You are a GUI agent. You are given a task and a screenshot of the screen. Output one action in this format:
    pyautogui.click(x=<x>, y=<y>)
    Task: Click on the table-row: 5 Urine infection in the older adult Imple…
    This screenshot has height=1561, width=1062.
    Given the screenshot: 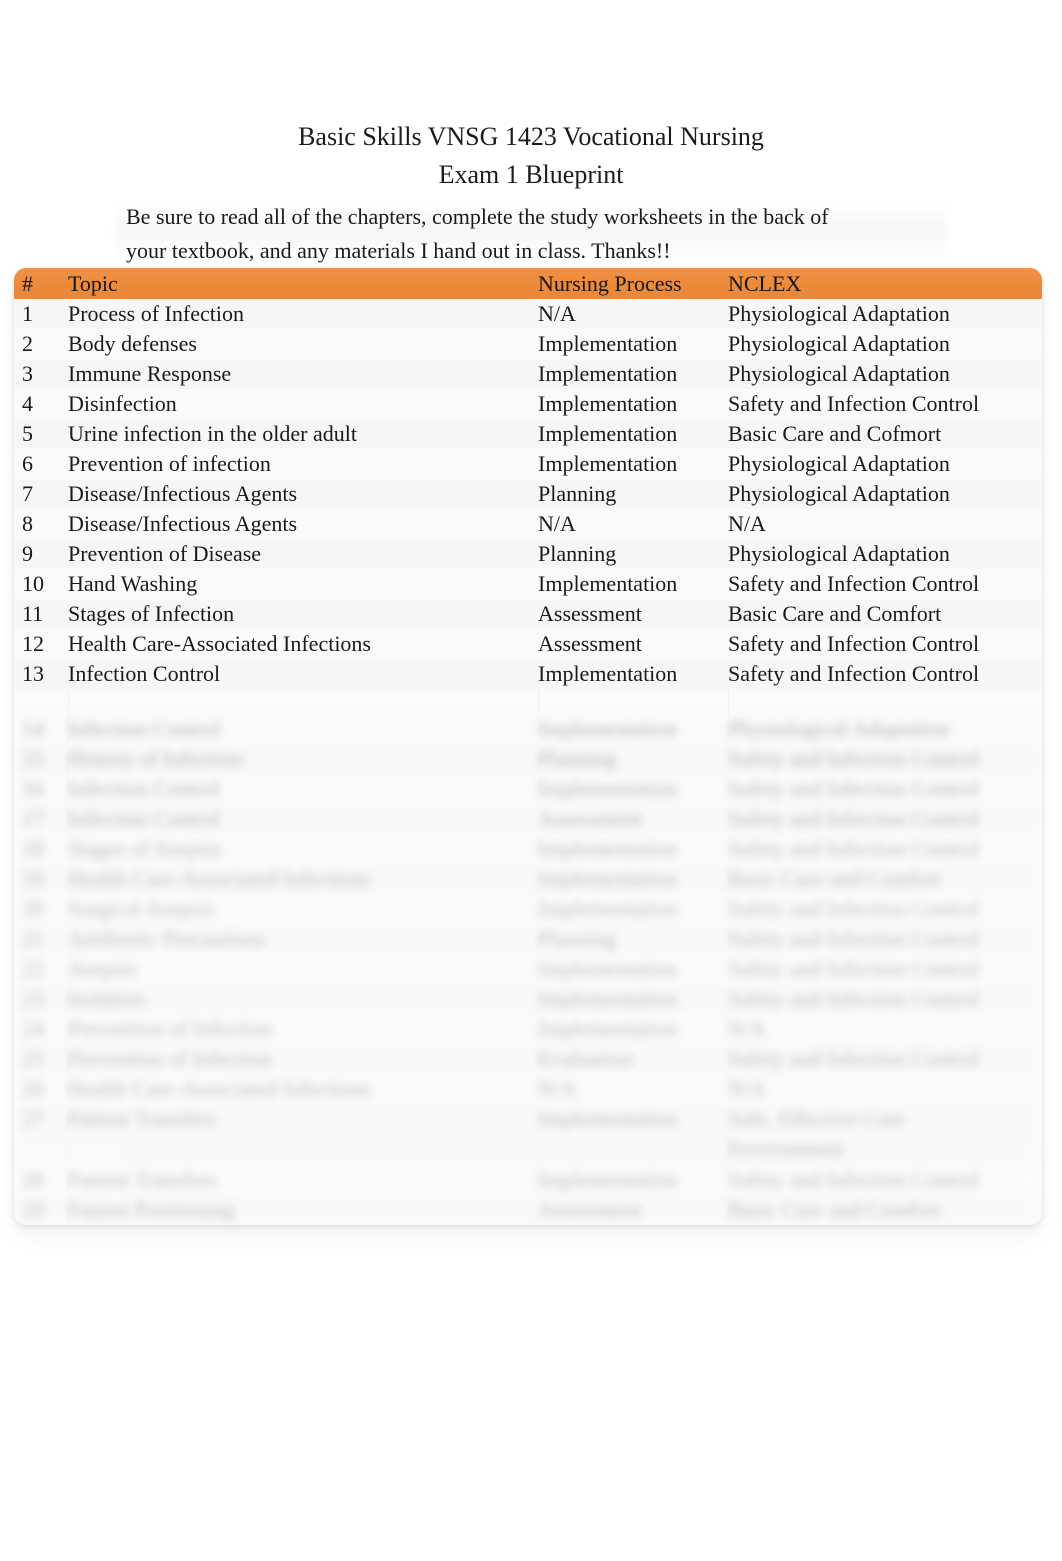 What is the action you would take?
    pyautogui.click(x=528, y=434)
    